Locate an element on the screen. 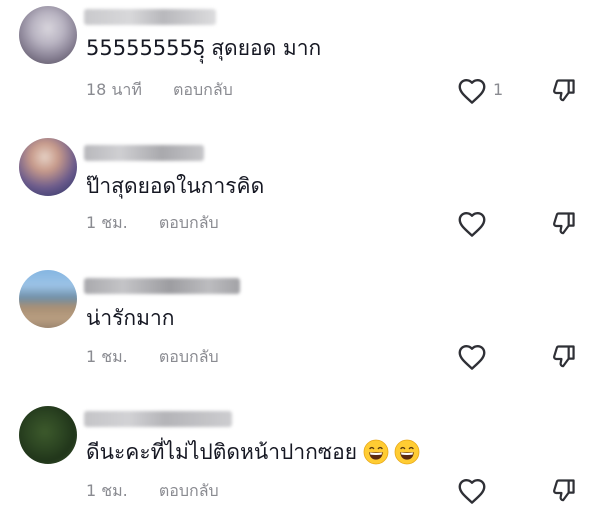  comment-text-body: ดีนะคะที่ไม่ไปติดหน้าปากซอย is located at coordinates (222, 452).